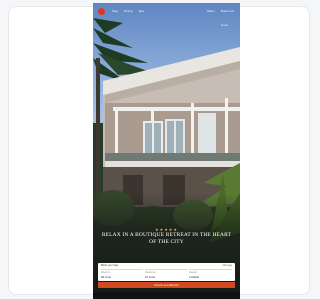  Describe the element at coordinates (150, 272) in the screenshot. I see `check-out-label: Check out` at that location.